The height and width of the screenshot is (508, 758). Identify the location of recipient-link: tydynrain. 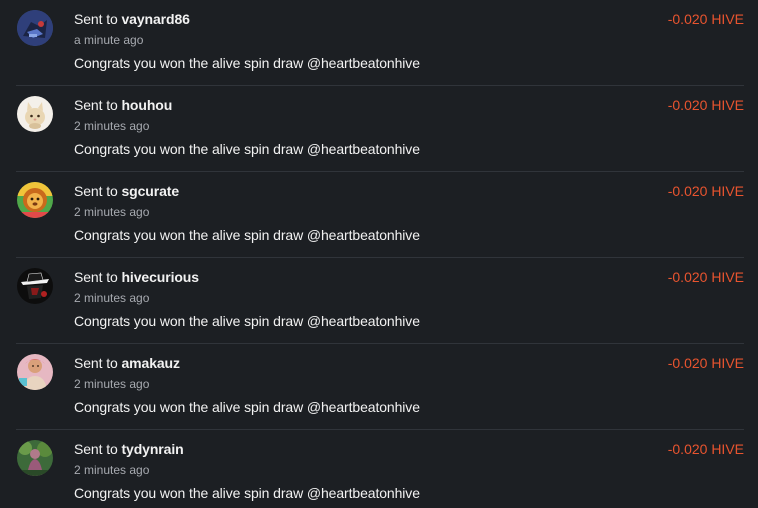
(152, 449).